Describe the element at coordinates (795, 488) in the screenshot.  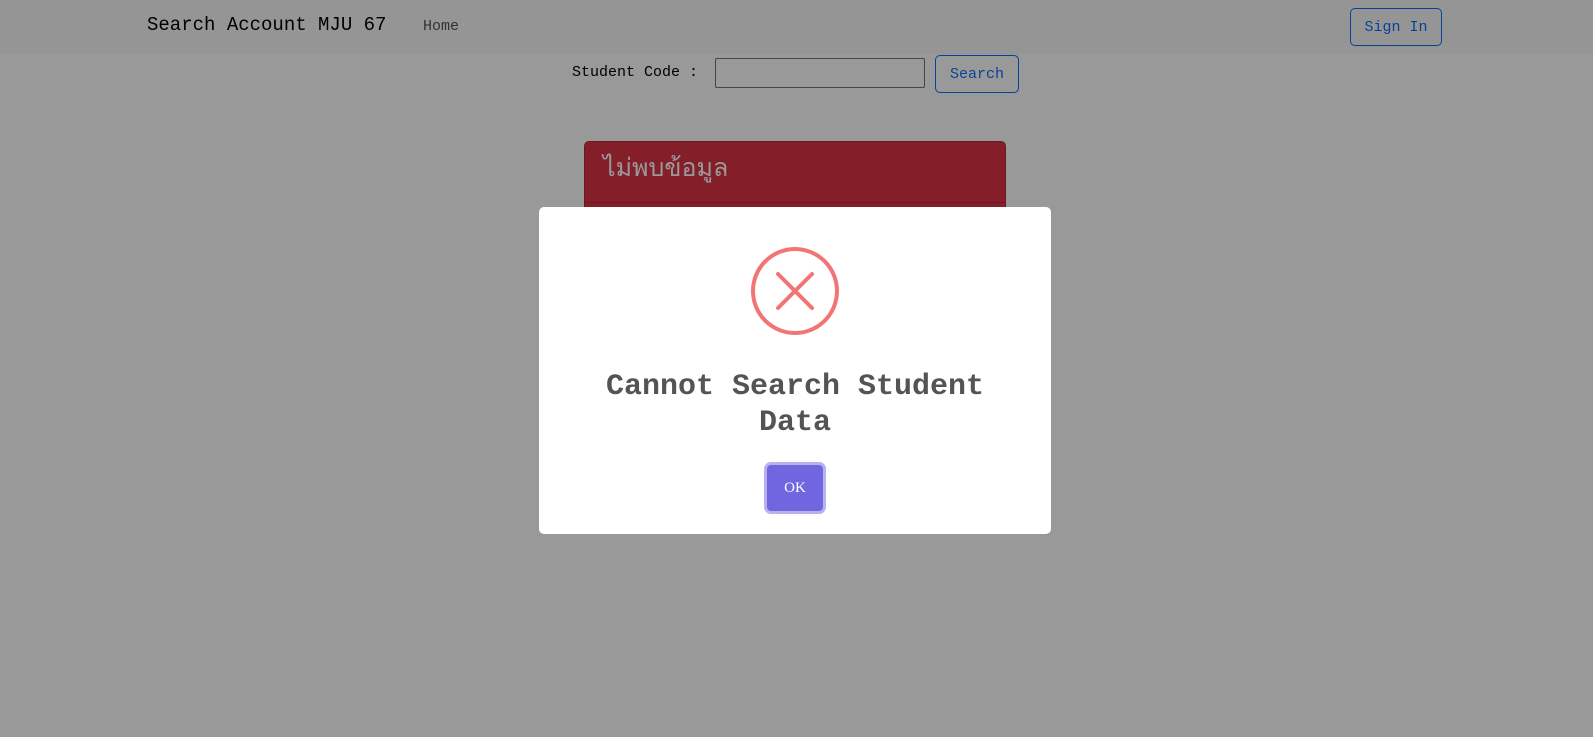
I see `ok-button: OK` at that location.